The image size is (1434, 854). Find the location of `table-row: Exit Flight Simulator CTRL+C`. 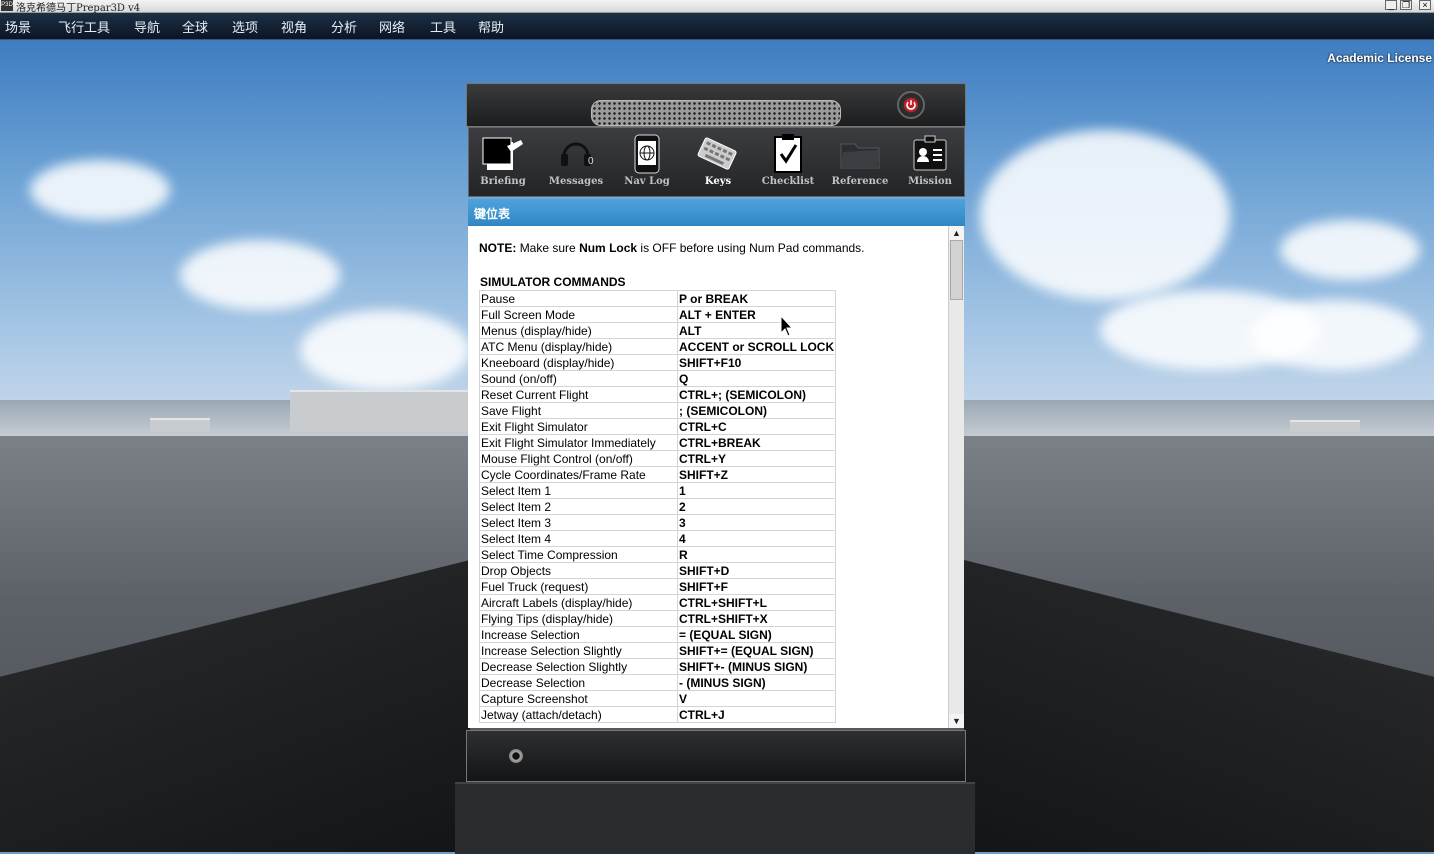

table-row: Exit Flight Simulator CTRL+C is located at coordinates (658, 426).